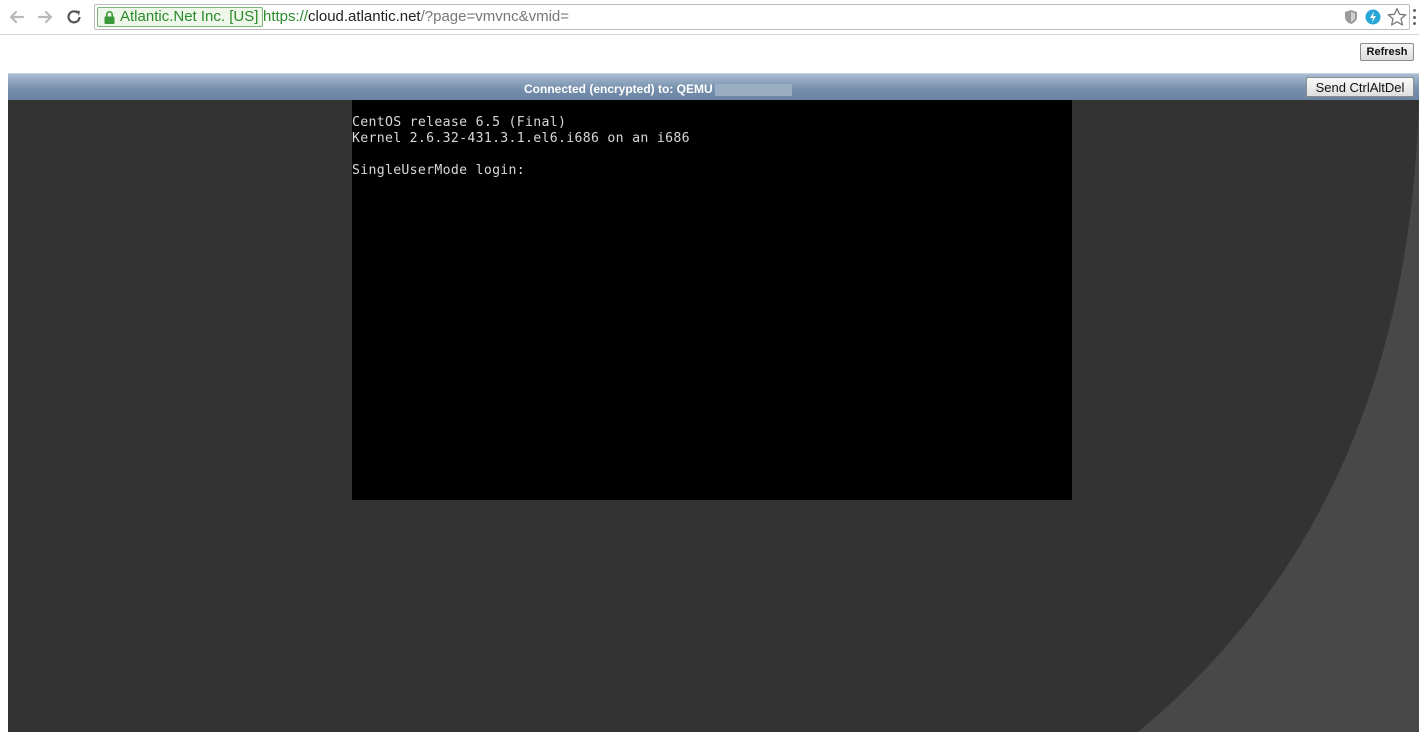  Describe the element at coordinates (109, 17) in the screenshot. I see `lock-icon` at that location.